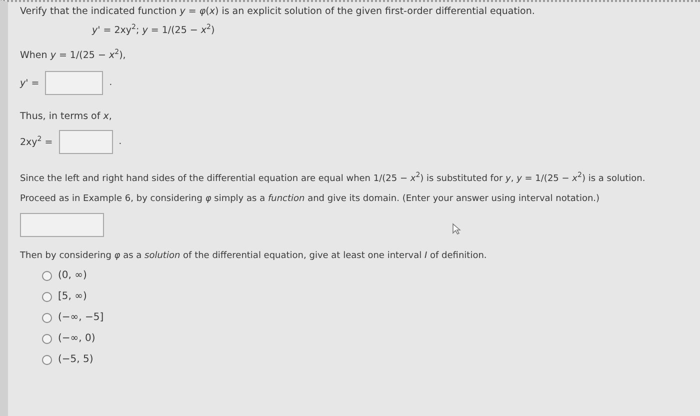 The height and width of the screenshot is (416, 700). Describe the element at coordinates (81, 317) in the screenshot. I see `option-label: (−∞, −5]` at that location.